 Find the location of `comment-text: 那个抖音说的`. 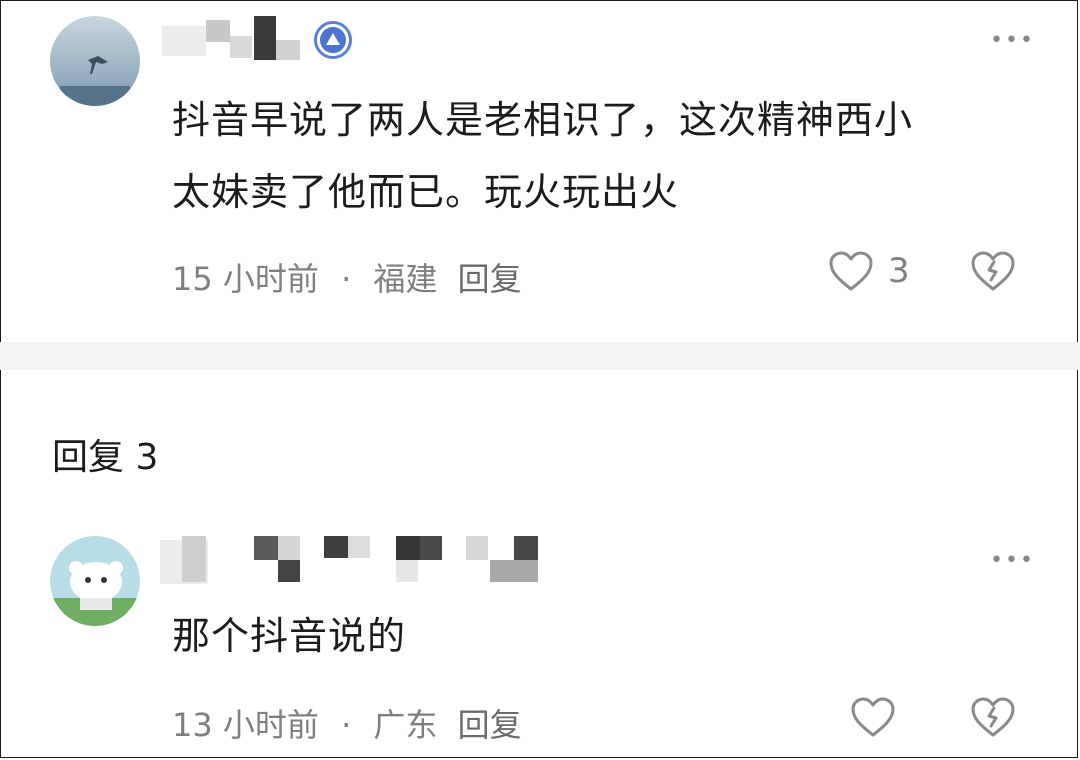

comment-text: 那个抖音说的 is located at coordinates (289, 636).